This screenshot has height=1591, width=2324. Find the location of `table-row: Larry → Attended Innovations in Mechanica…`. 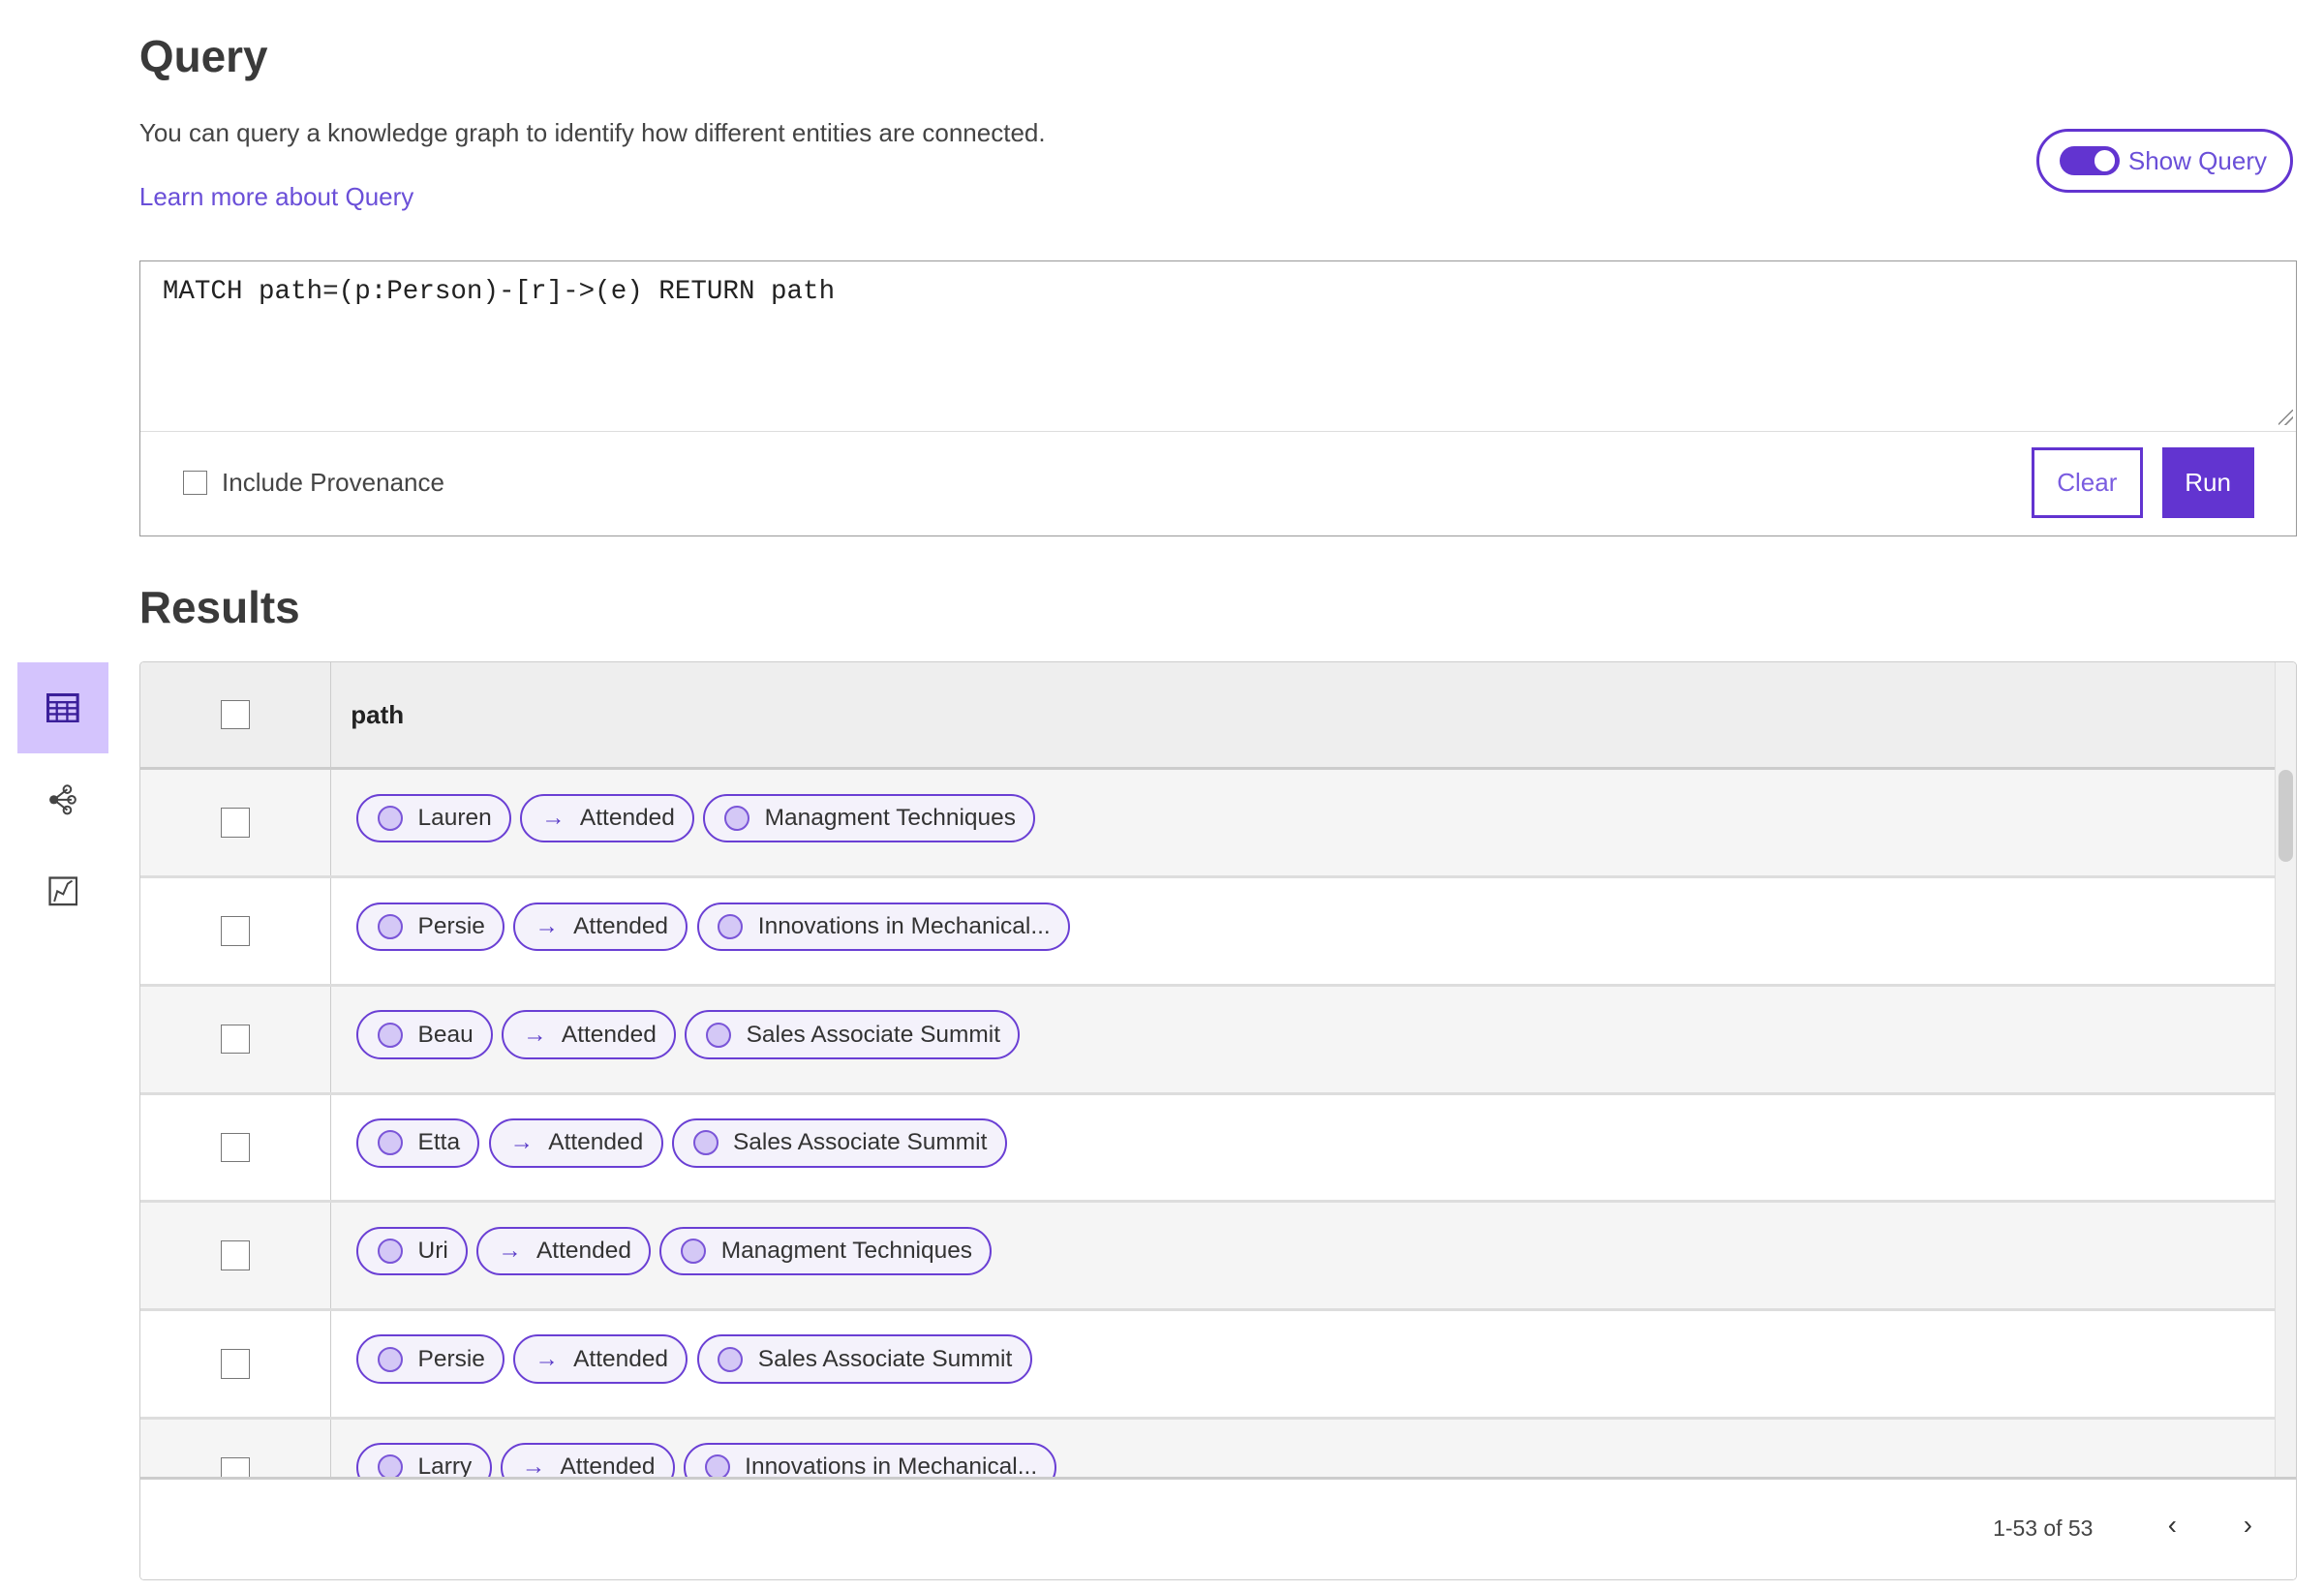

table-row: Larry → Attended Innovations in Mechanica… is located at coordinates (1207, 1448).